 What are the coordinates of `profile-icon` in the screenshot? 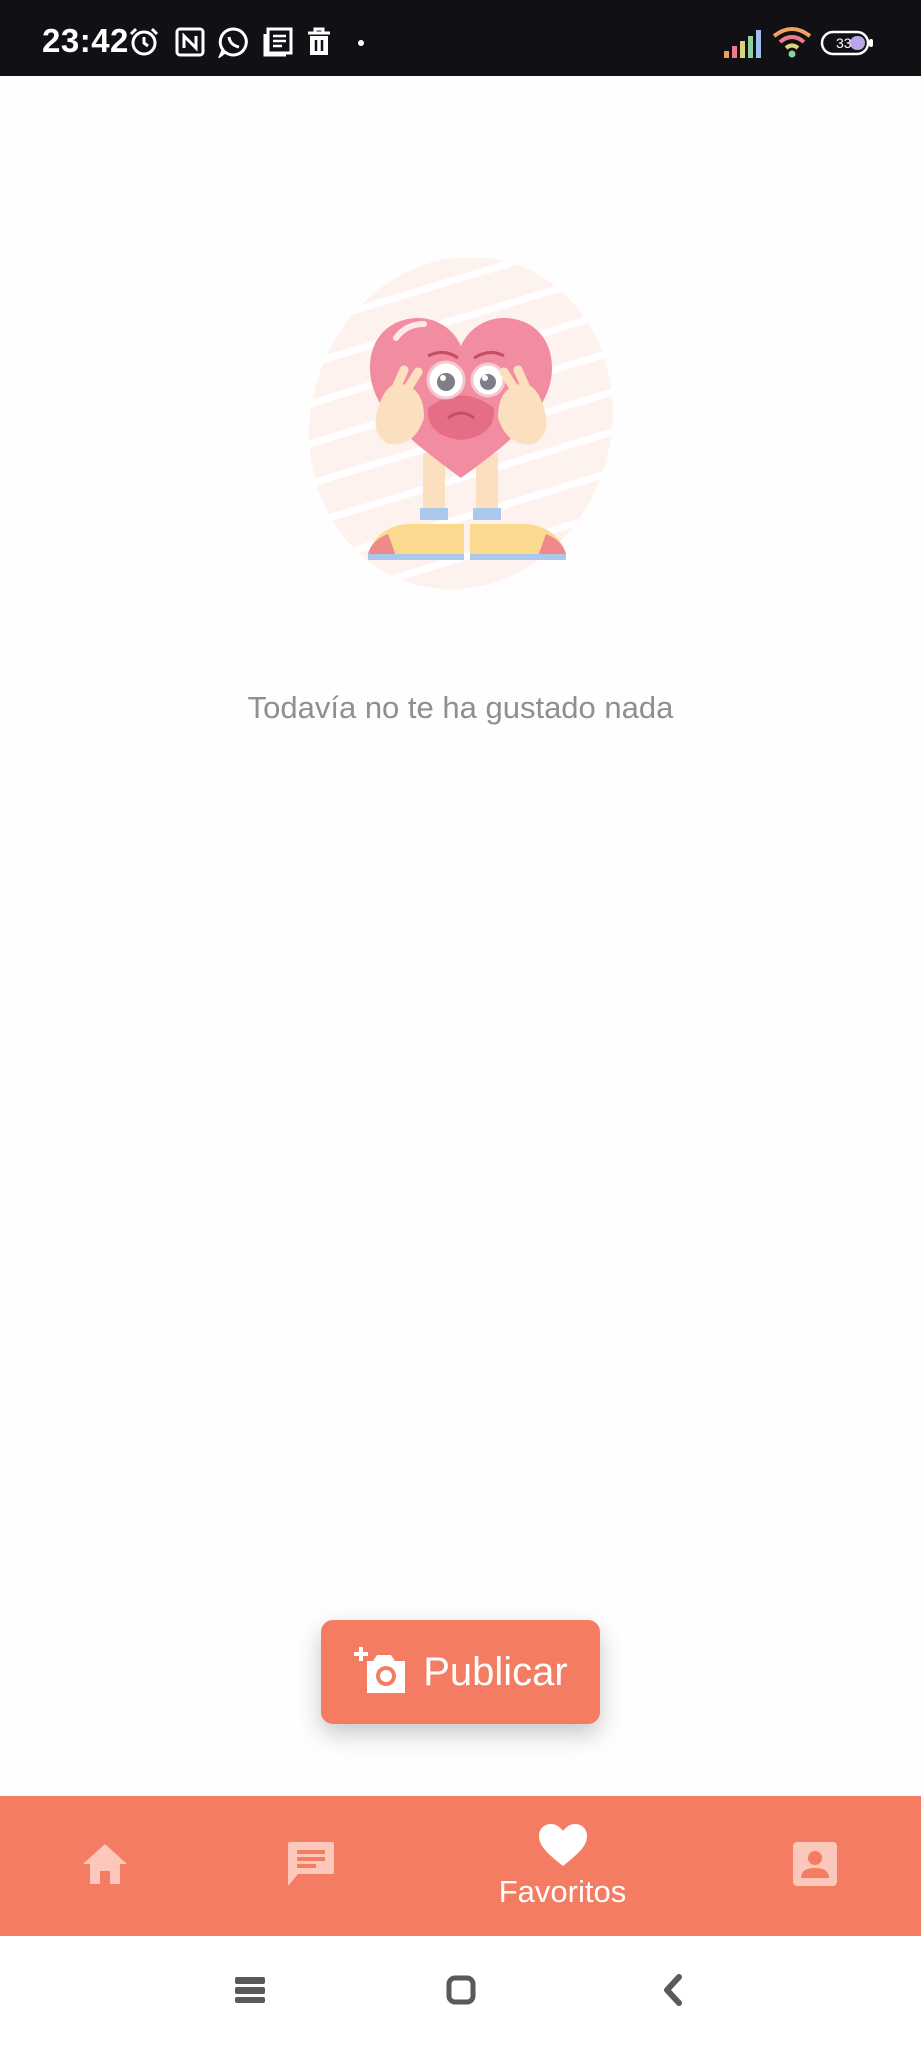 It's located at (815, 1866).